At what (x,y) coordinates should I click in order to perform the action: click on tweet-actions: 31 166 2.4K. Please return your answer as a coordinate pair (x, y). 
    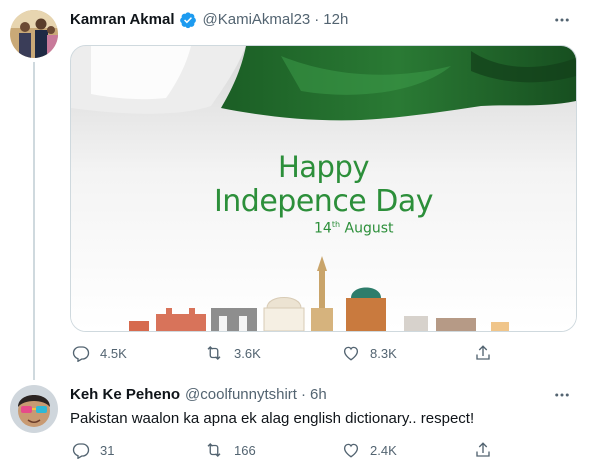
    Looking at the image, I should click on (310, 450).